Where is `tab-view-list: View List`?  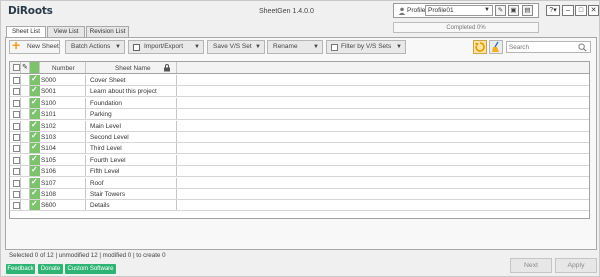 tab-view-list: View List is located at coordinates (66, 31).